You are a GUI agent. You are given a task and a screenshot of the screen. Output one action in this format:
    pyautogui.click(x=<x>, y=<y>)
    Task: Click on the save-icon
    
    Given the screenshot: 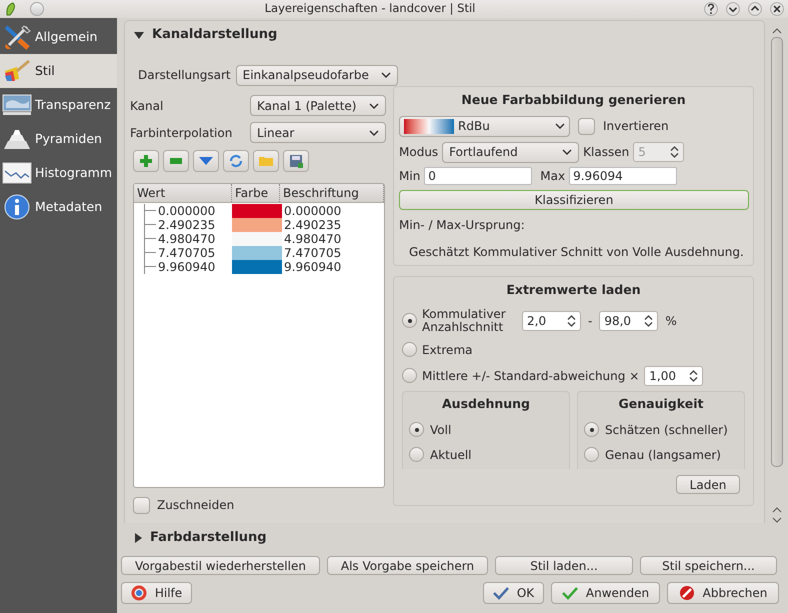 What is the action you would take?
    pyautogui.click(x=296, y=161)
    